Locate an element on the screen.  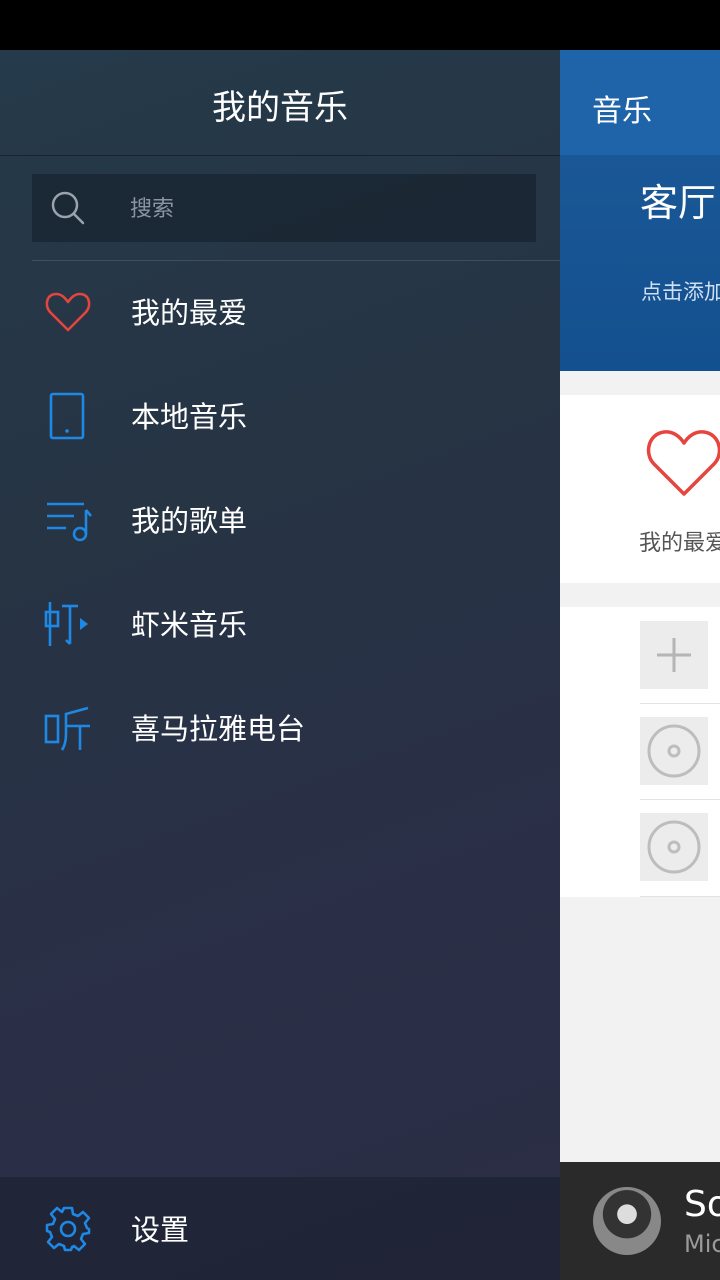
add-playlist-button is located at coordinates (674, 655).